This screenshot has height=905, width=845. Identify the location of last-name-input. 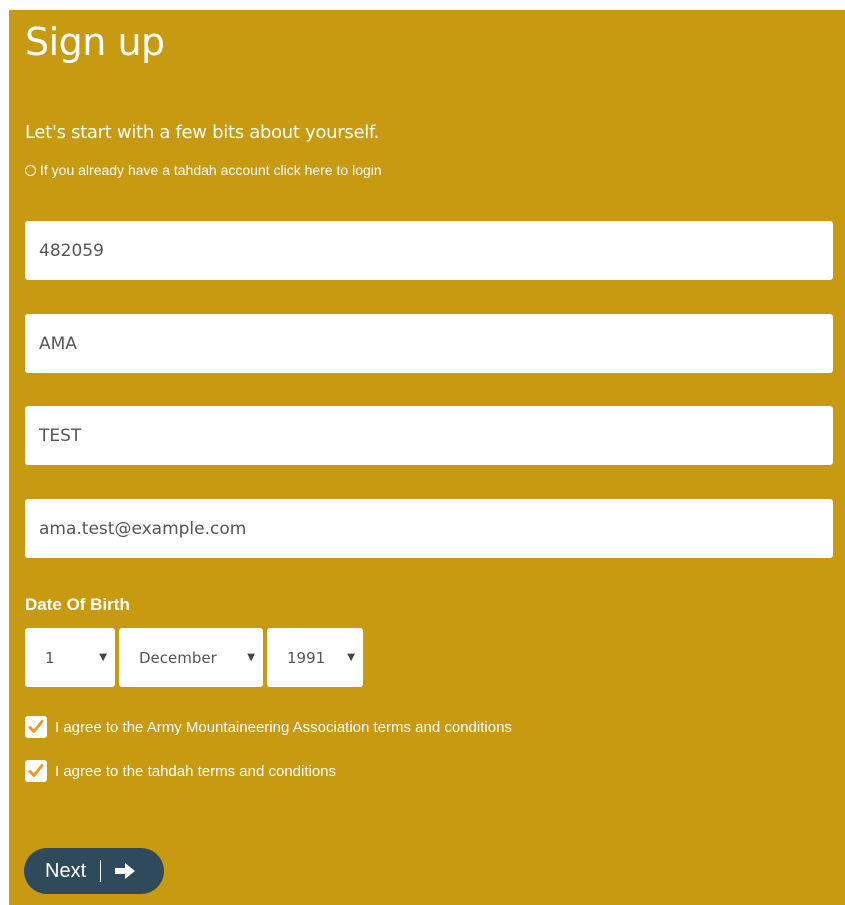
(429, 435).